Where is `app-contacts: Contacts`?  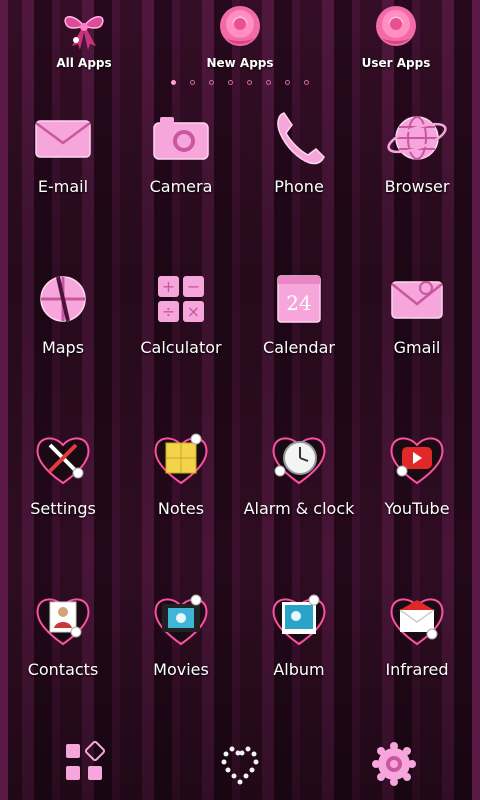
app-contacts: Contacts is located at coordinates (63, 633).